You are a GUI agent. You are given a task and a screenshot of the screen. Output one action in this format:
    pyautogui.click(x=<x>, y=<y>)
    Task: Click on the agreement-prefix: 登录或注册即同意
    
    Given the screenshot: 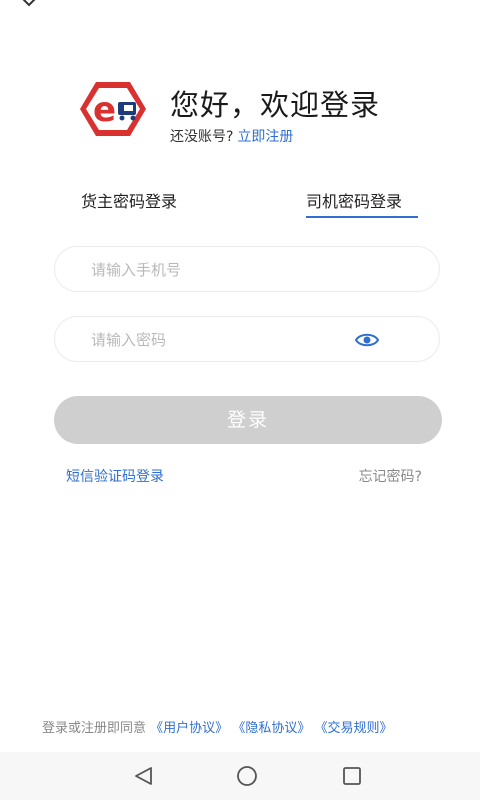 What is the action you would take?
    pyautogui.click(x=94, y=728)
    